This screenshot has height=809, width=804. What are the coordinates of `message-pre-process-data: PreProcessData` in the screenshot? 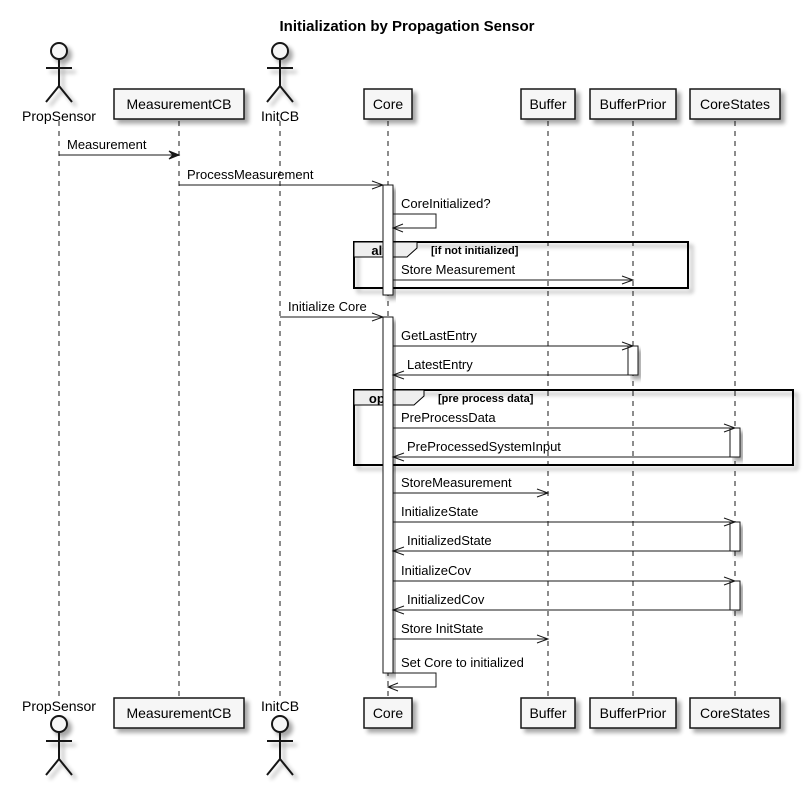 It's located at (565, 421).